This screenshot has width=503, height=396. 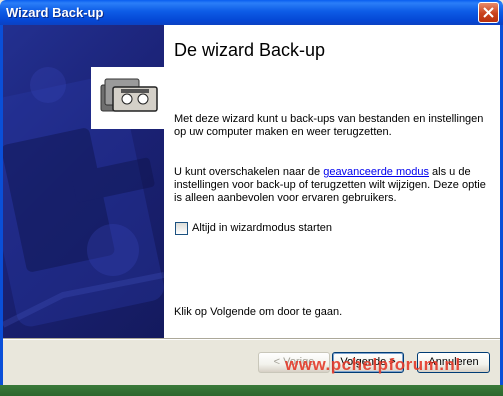 What do you see at coordinates (251, 12) in the screenshot?
I see `title-bar: Wizard Back-up` at bounding box center [251, 12].